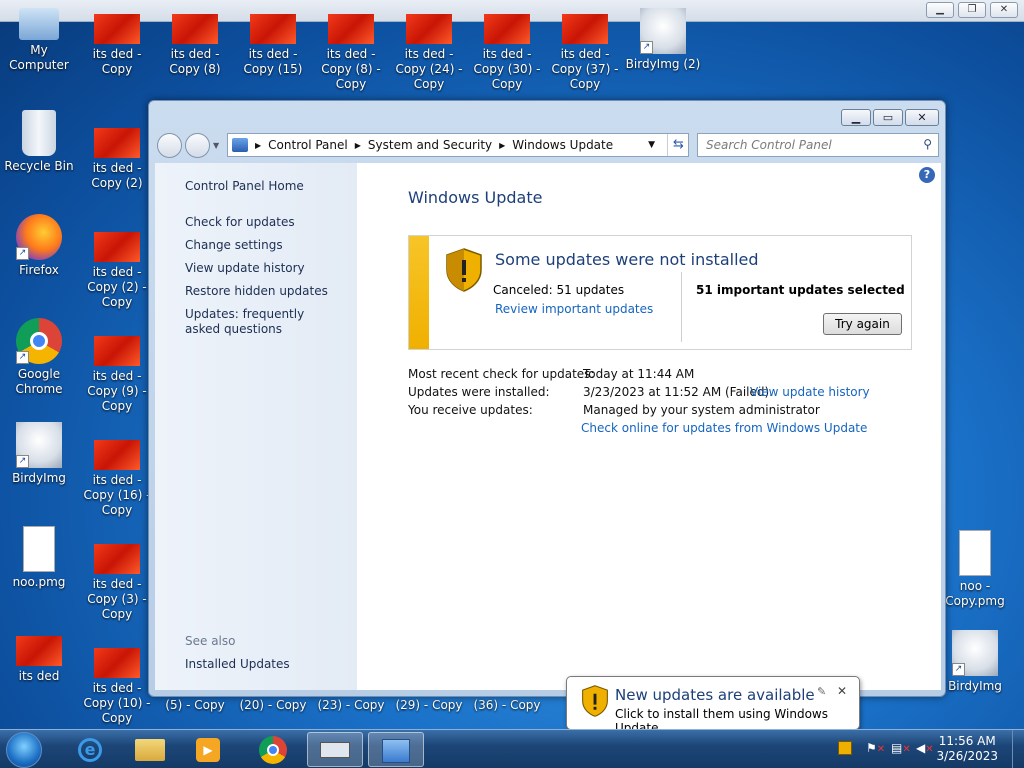 This screenshot has width=1024, height=768. Describe the element at coordinates (940, 10) in the screenshot. I see `bg-minimize-button: ▁` at that location.